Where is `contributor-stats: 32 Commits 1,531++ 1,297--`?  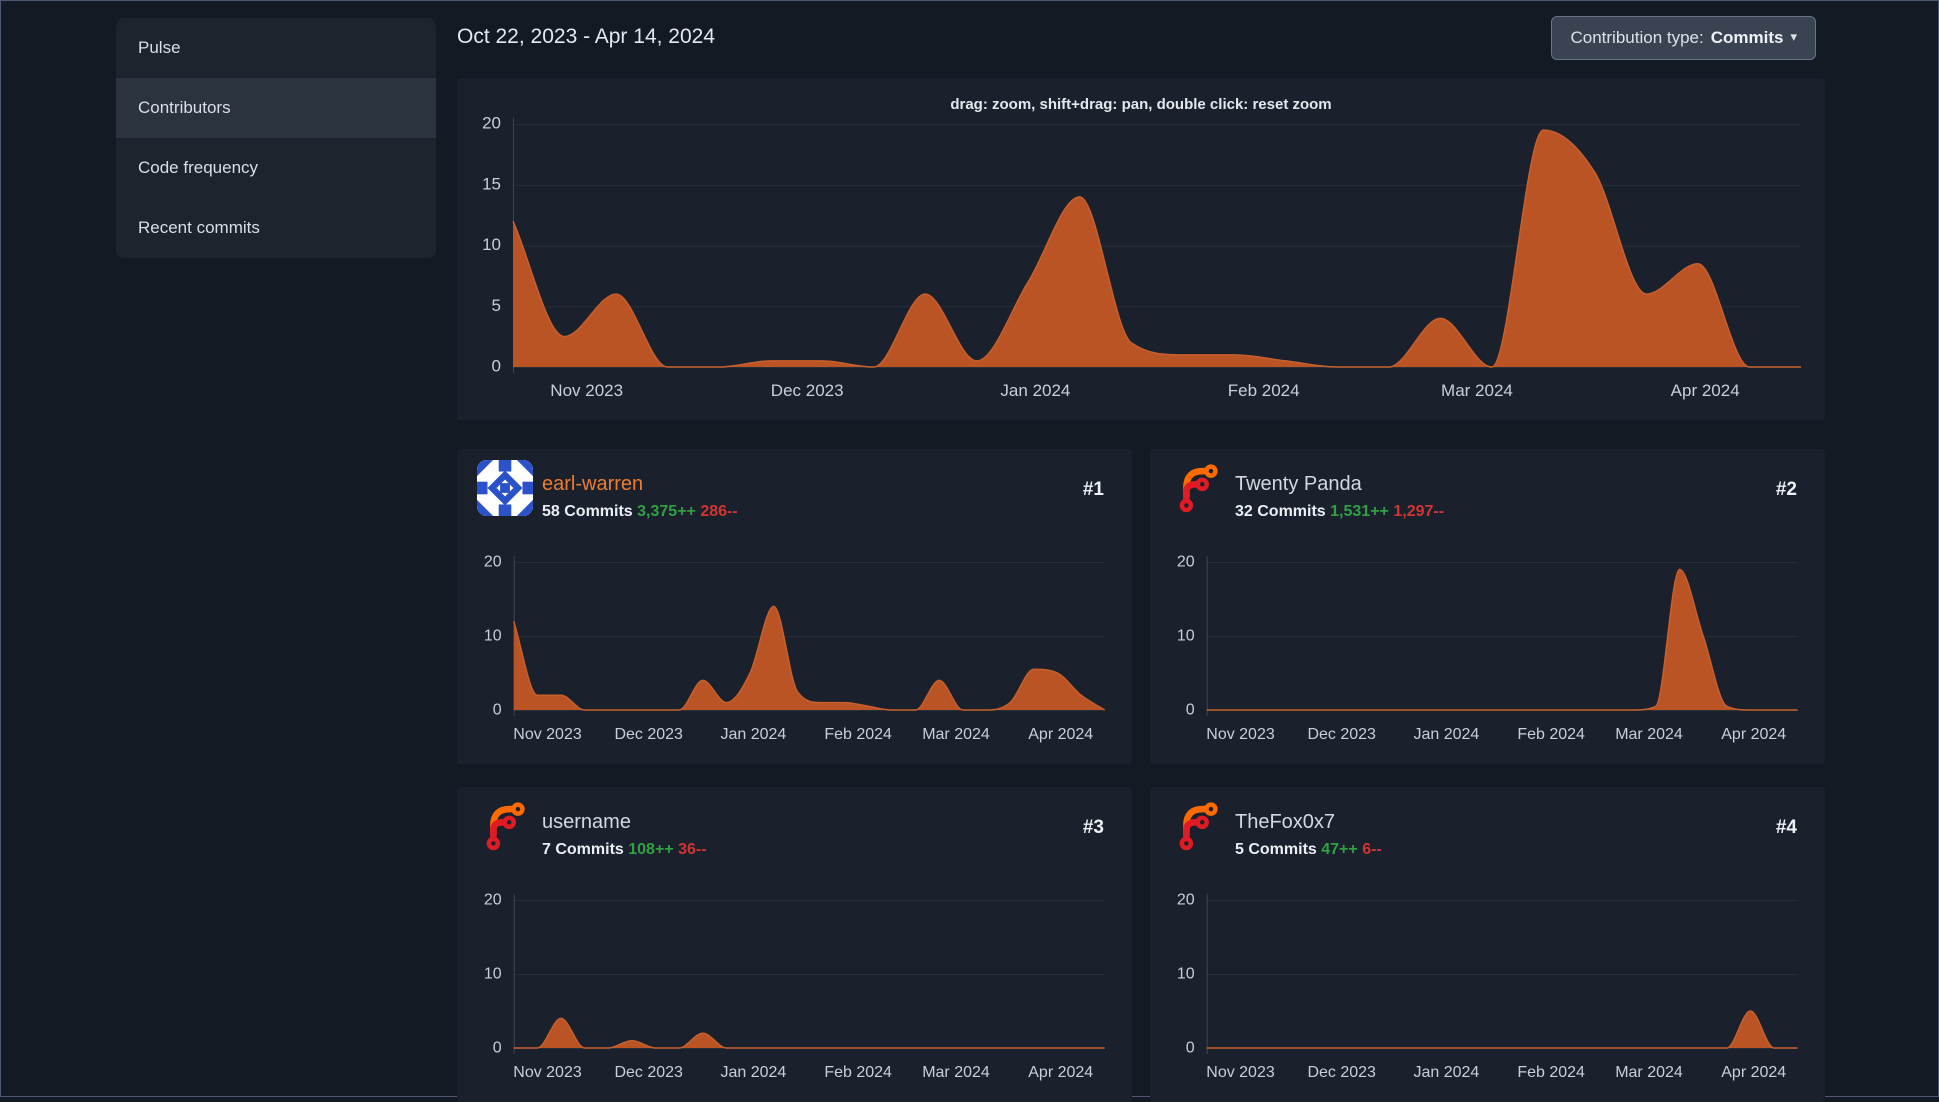 contributor-stats: 32 Commits 1,531++ 1,297-- is located at coordinates (1339, 512).